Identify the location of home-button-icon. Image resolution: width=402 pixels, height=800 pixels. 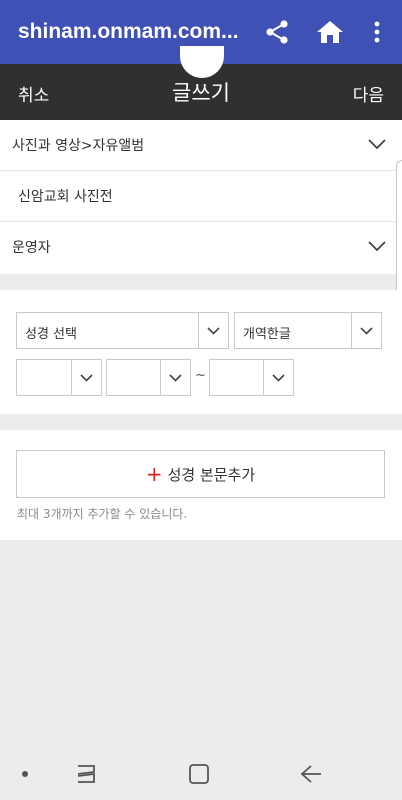
(199, 774).